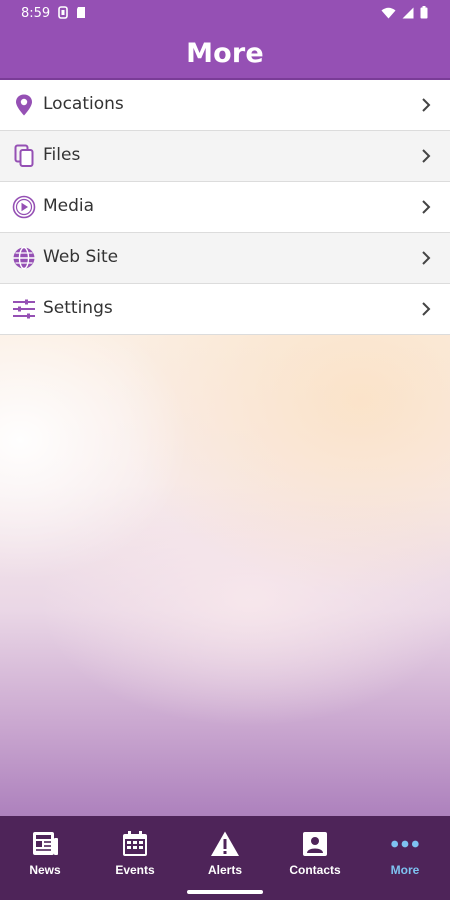  Describe the element at coordinates (69, 206) in the screenshot. I see `menu-item-label: Media` at that location.